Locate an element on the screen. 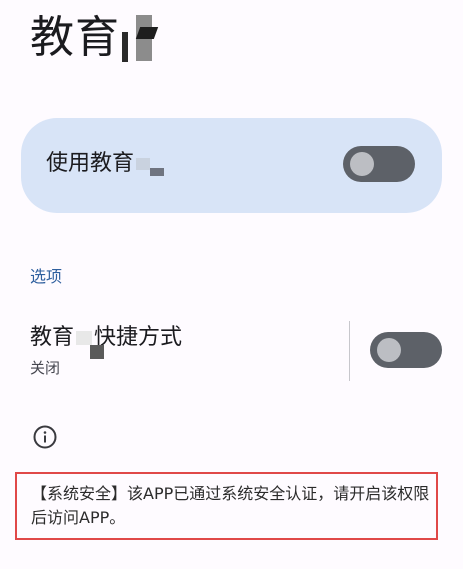 The image size is (463, 569). shortcut-toggle-switch is located at coordinates (406, 350).